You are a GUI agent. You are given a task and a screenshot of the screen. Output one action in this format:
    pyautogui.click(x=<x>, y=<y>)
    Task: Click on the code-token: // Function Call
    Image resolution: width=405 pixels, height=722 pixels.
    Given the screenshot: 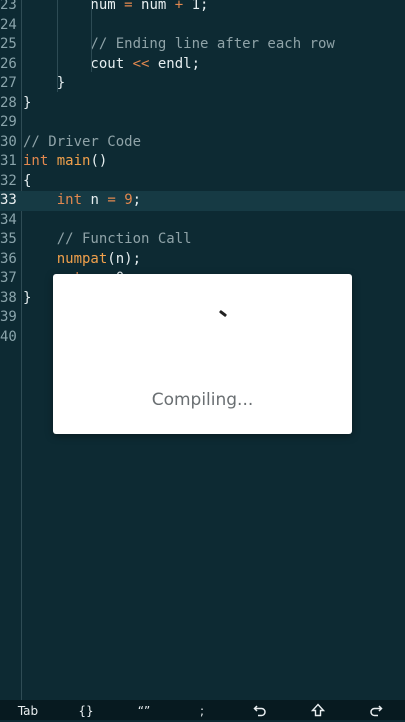 What is the action you would take?
    pyautogui.click(x=107, y=239)
    